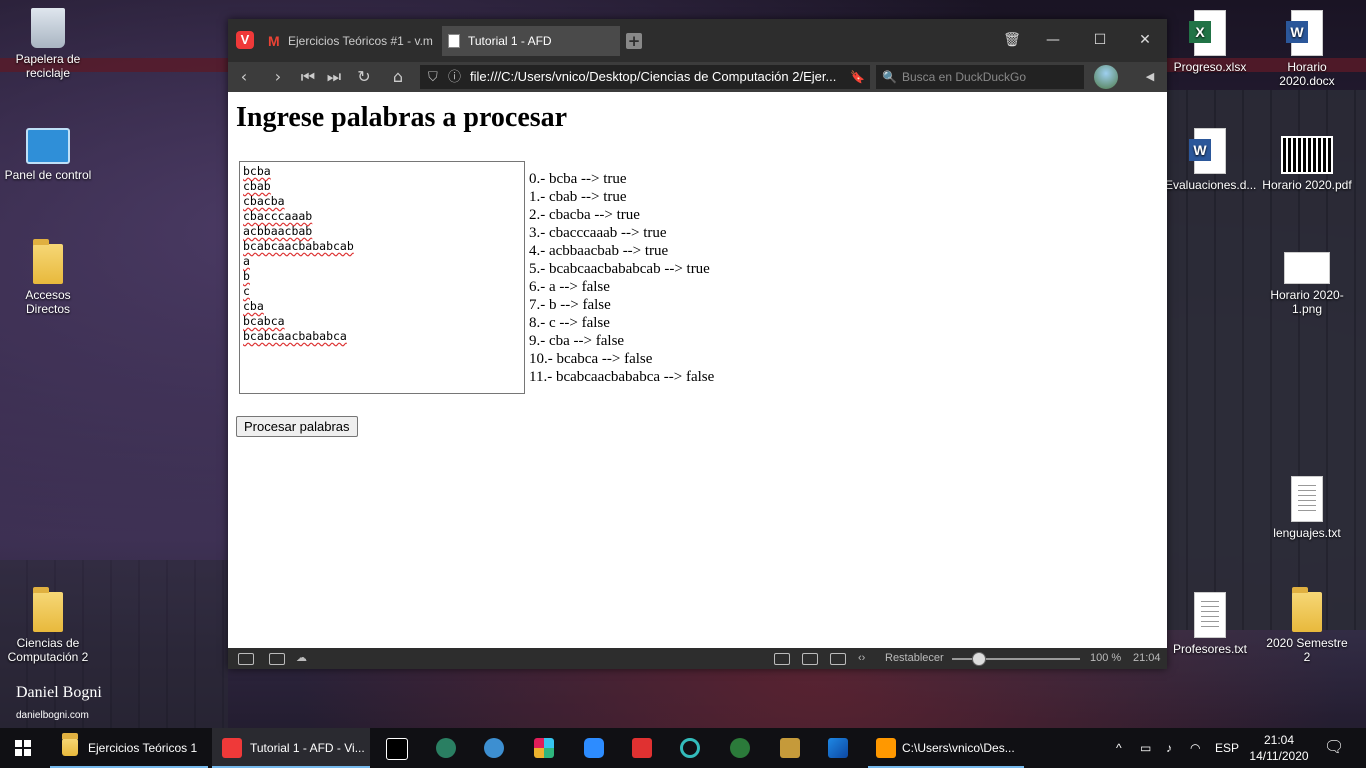  I want to click on profile-avatar, so click(1106, 77).